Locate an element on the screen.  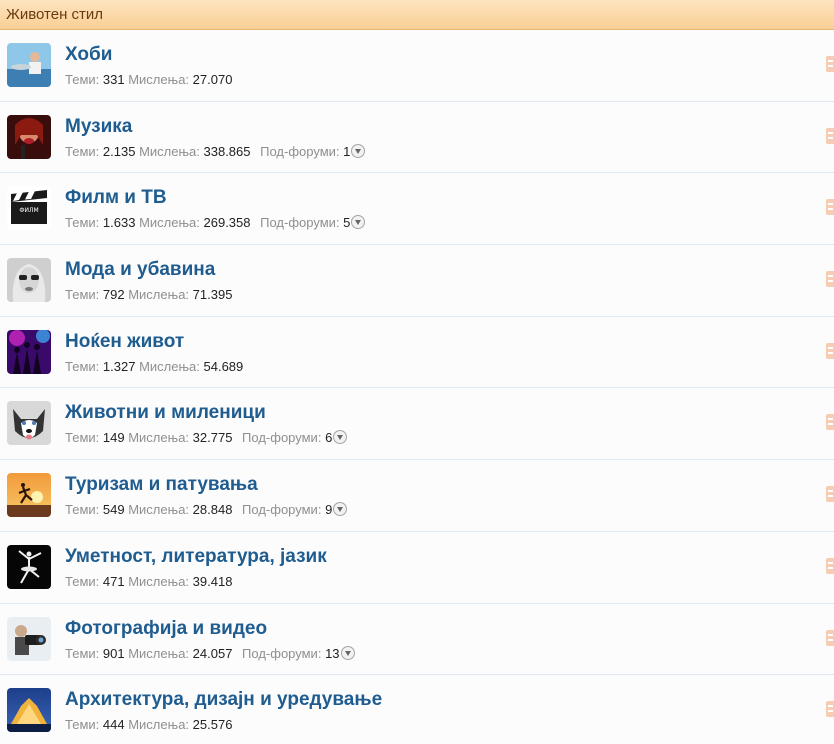
forum-title-link: Мода и убавина is located at coordinates (140, 270).